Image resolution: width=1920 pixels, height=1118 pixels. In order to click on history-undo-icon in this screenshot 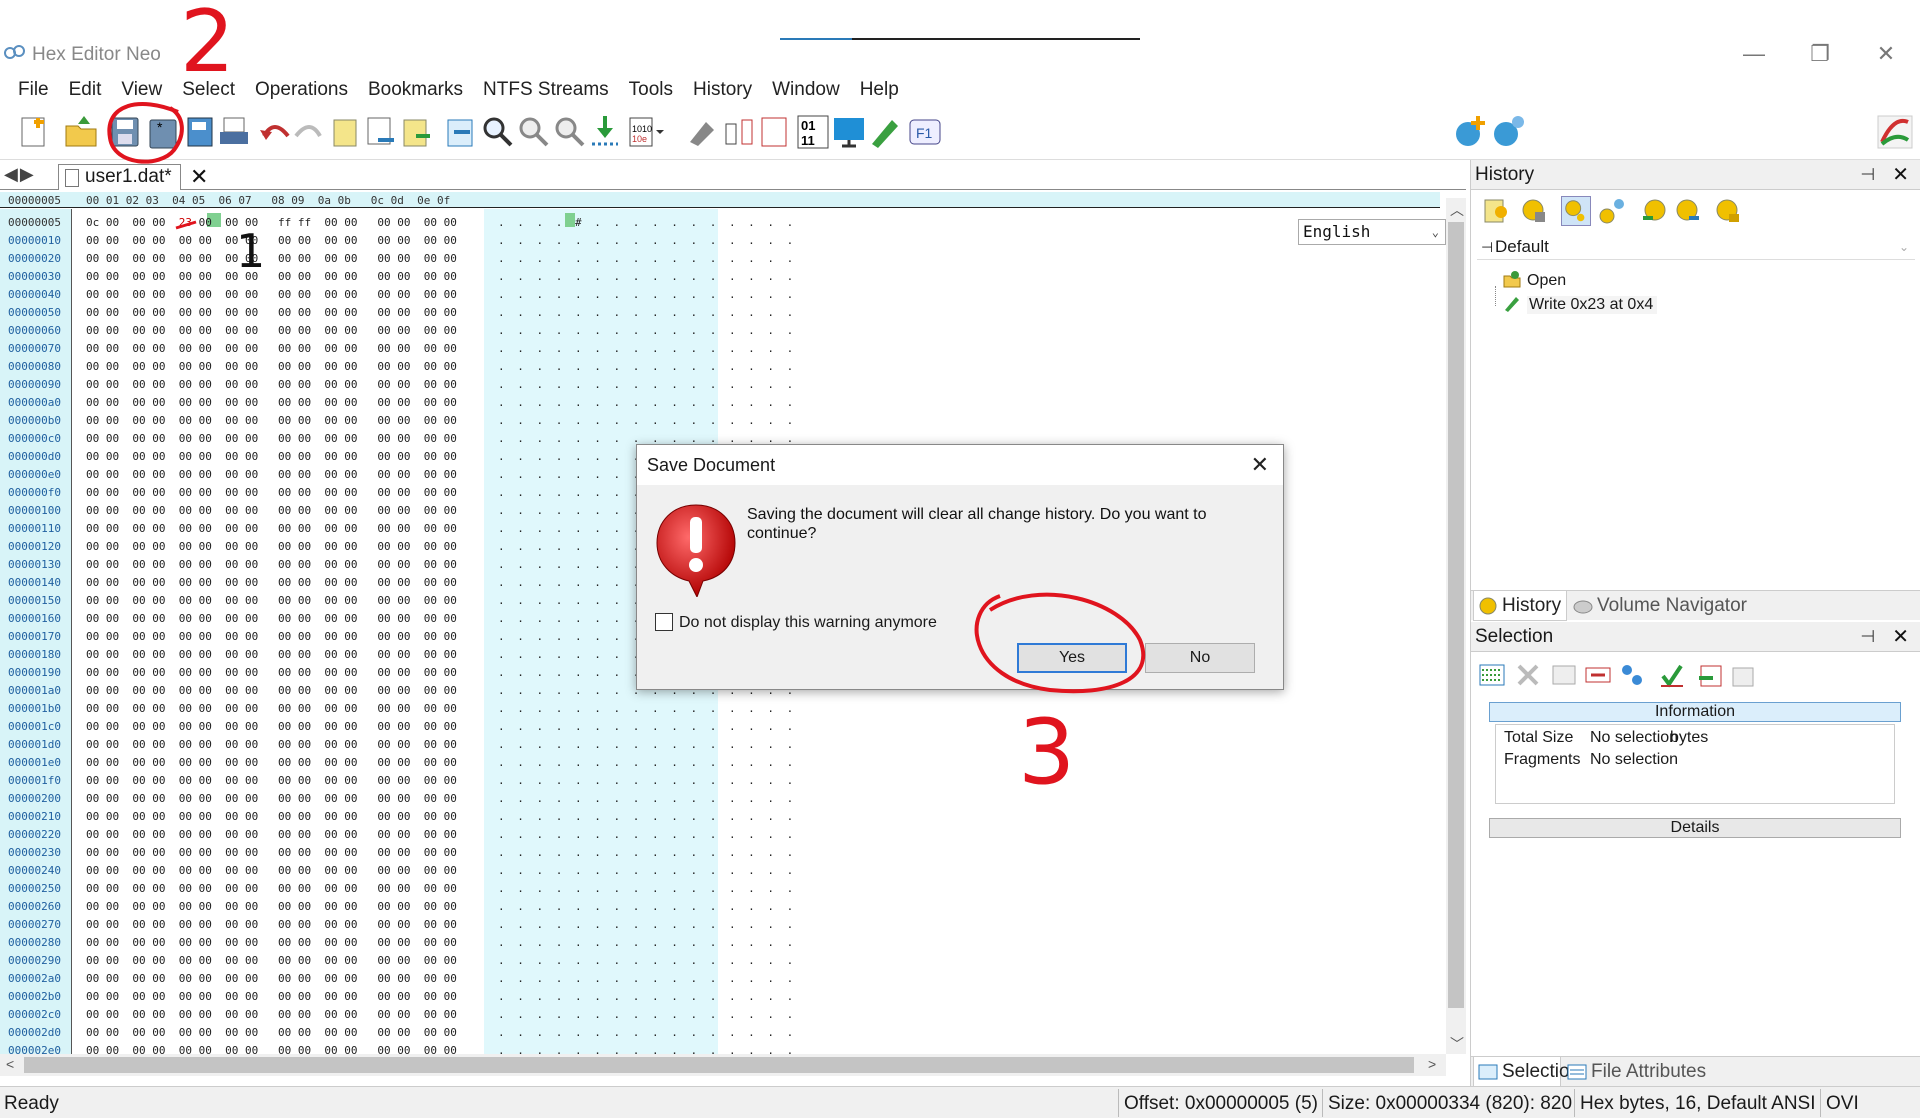, I will do `click(1654, 211)`.